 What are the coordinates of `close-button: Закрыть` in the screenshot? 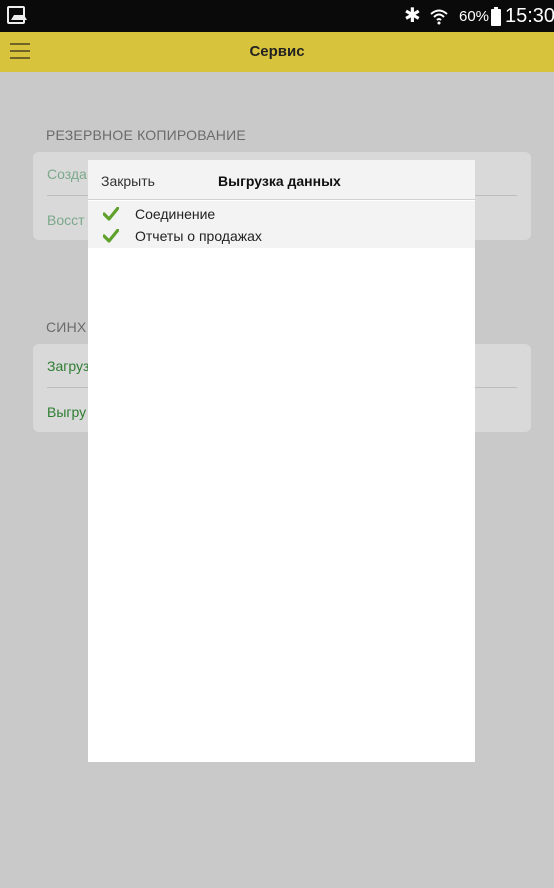 It's located at (128, 181).